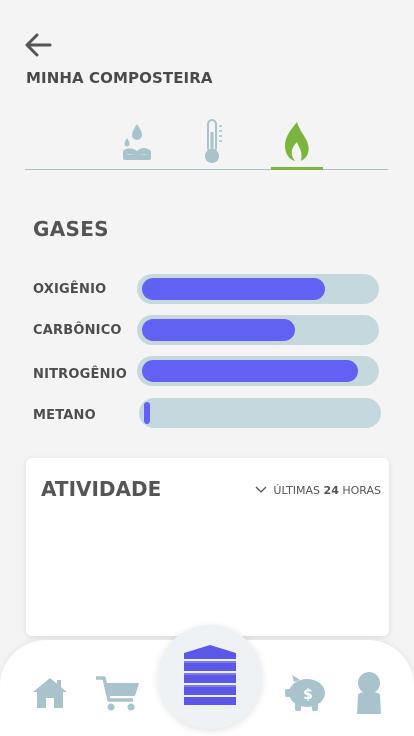 The height and width of the screenshot is (736, 414). I want to click on house-icon, so click(50, 693).